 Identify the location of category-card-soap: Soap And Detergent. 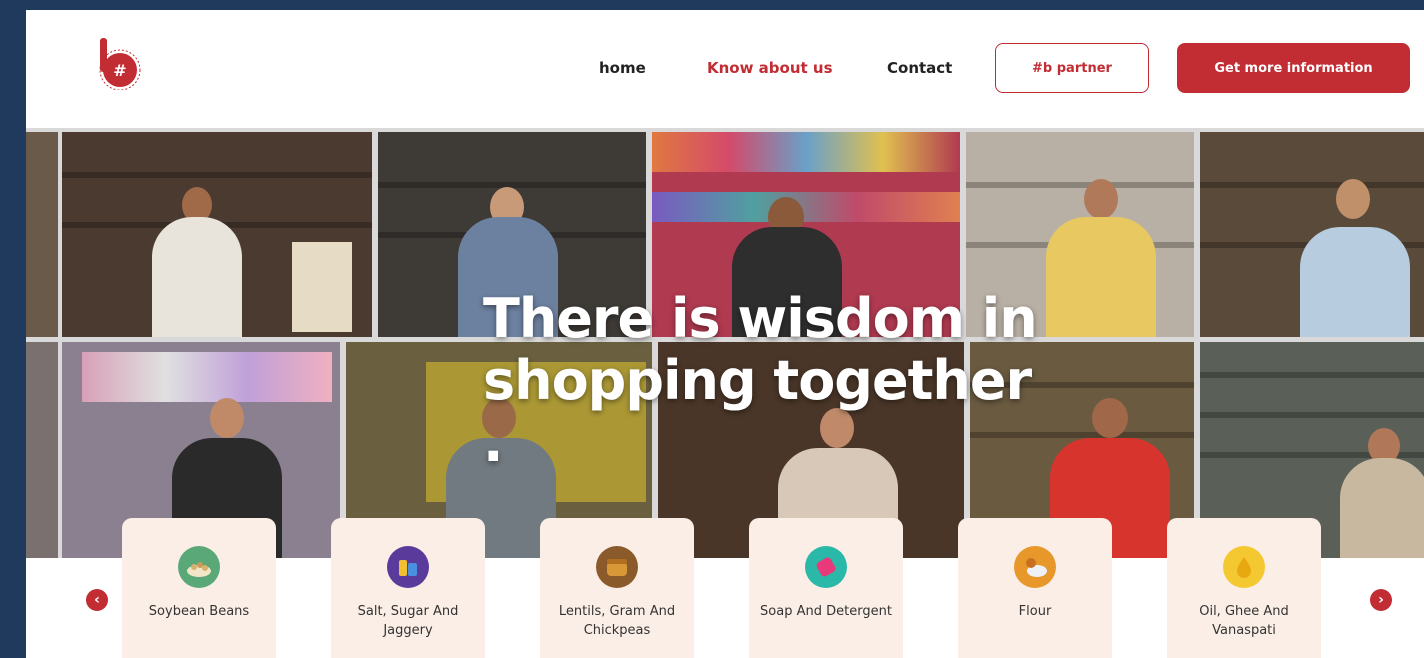
(826, 588).